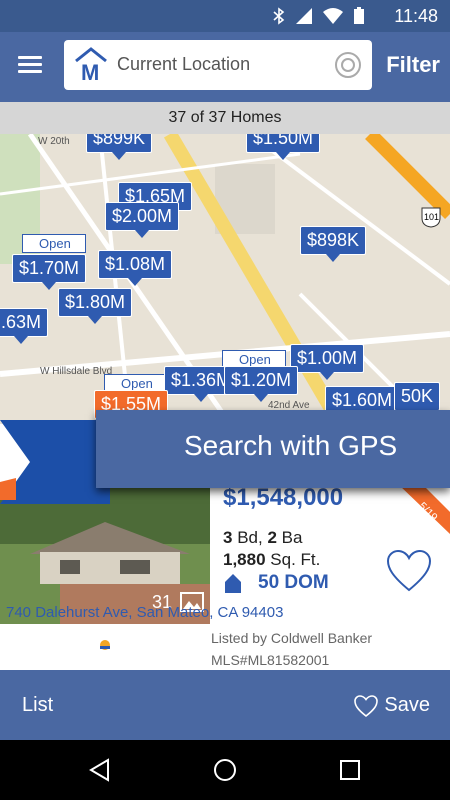 The width and height of the screenshot is (450, 800). What do you see at coordinates (407, 705) in the screenshot?
I see `save-label: Save` at bounding box center [407, 705].